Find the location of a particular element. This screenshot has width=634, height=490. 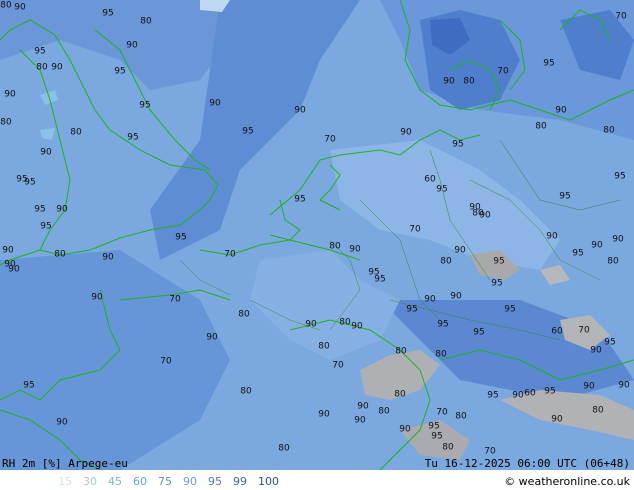

legend-value: 45 is located at coordinates (115, 481).